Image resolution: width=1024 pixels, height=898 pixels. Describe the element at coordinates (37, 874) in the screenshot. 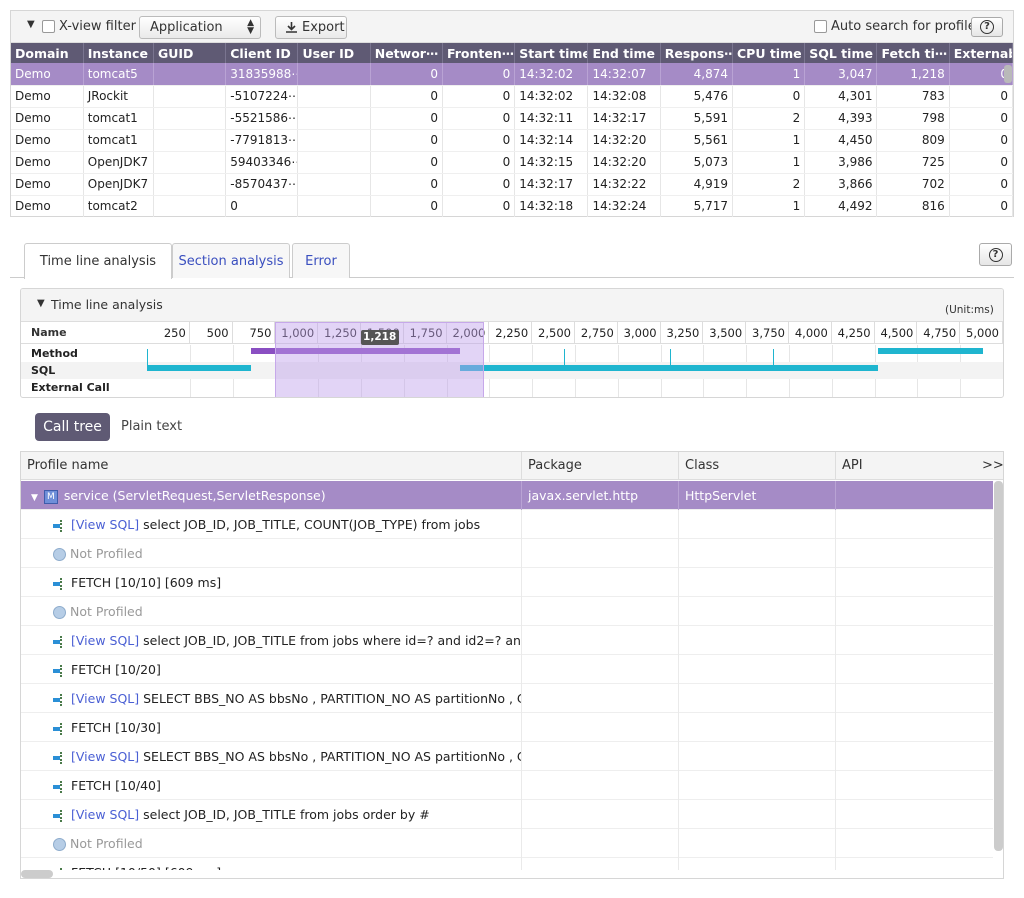

I see `calltree-horizontal-scrollbar` at that location.